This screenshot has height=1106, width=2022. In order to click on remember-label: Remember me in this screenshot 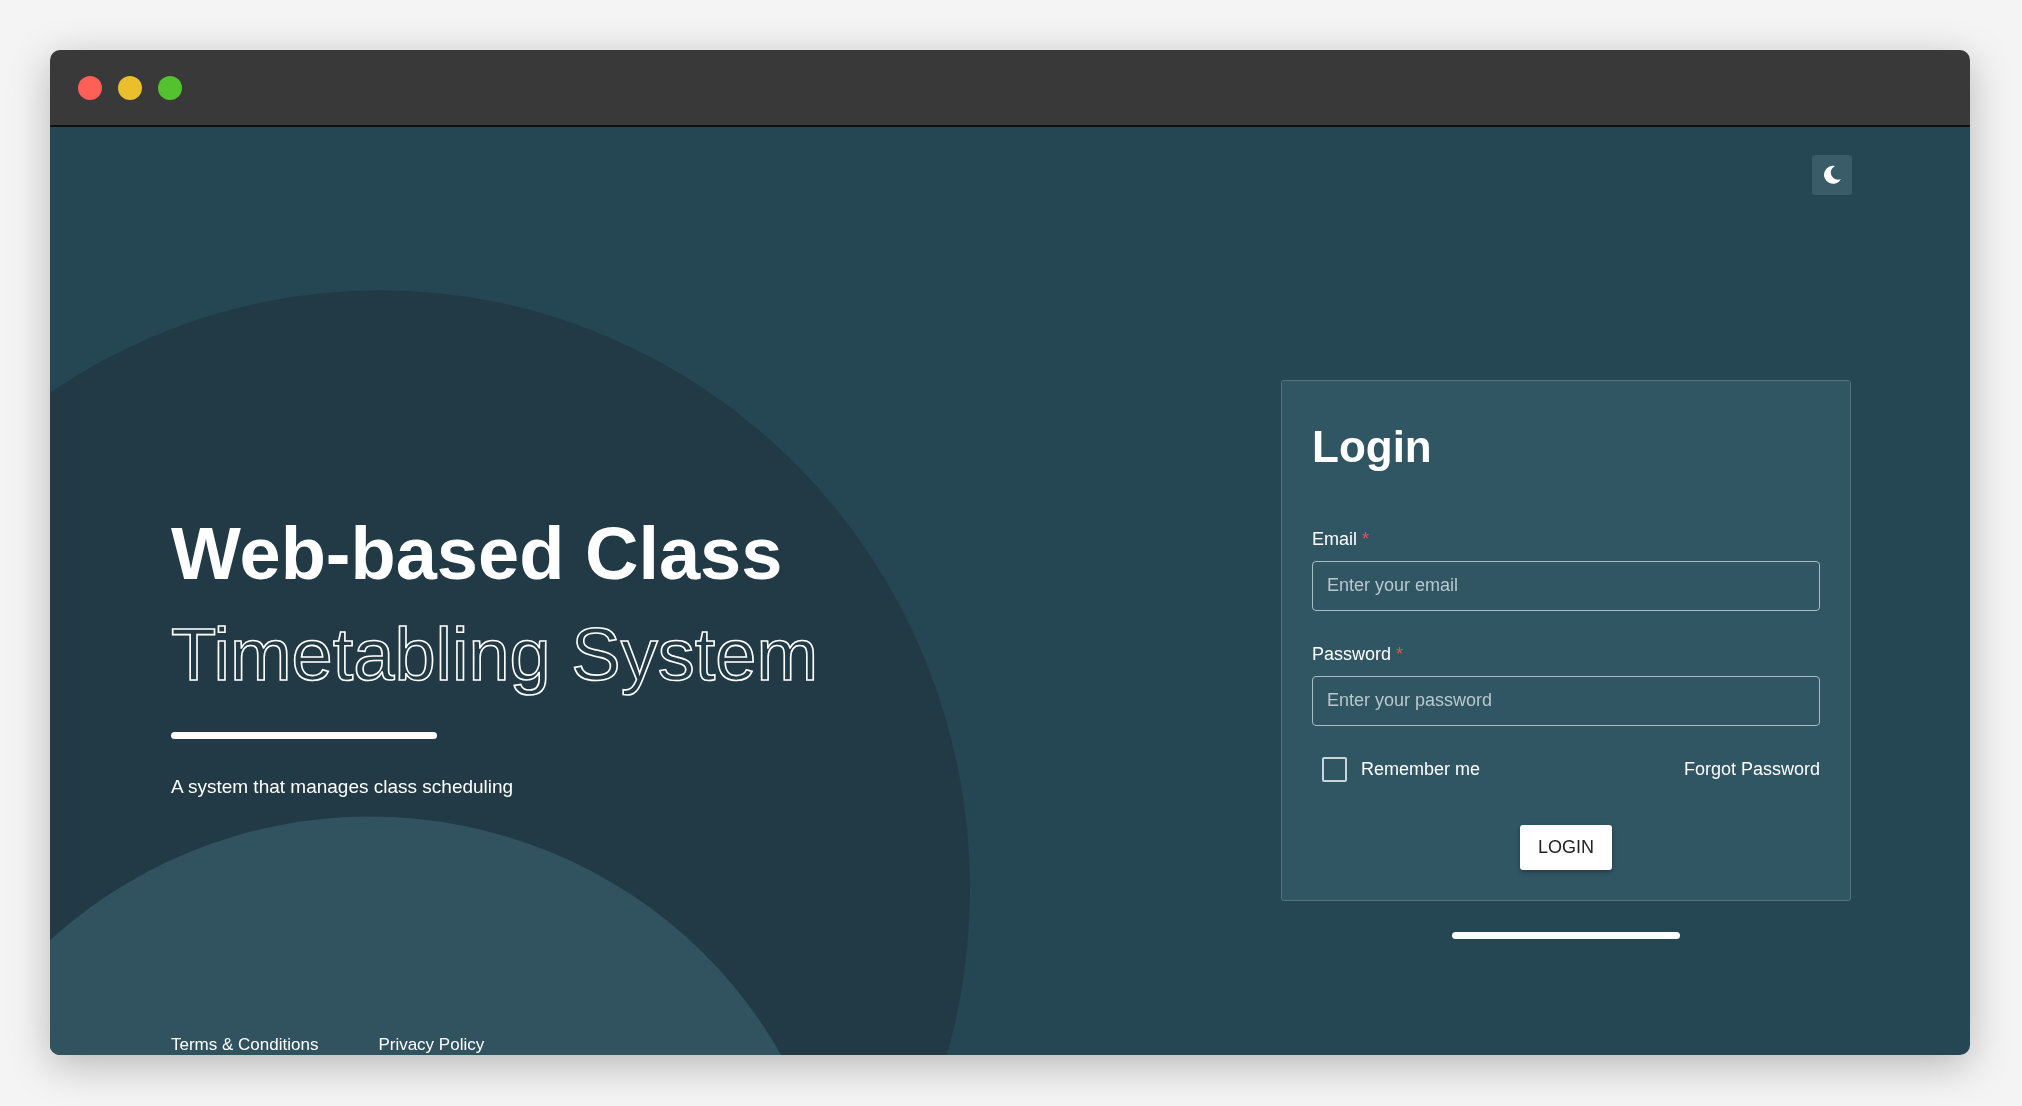, I will do `click(1421, 769)`.